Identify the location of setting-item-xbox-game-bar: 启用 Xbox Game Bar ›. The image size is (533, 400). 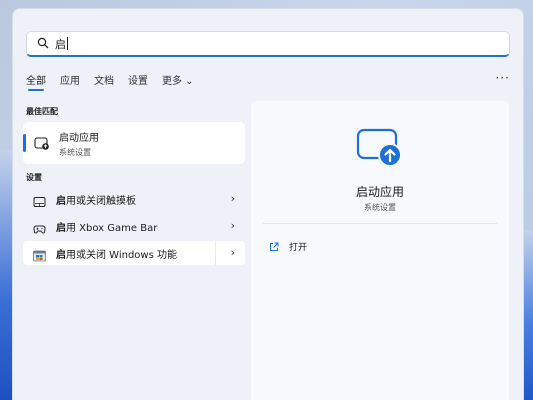
(134, 226).